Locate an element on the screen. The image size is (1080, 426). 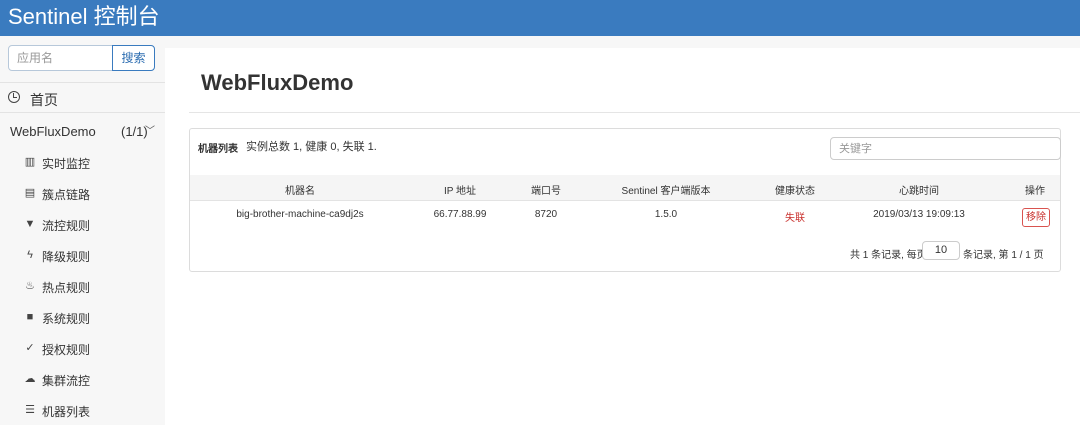
sidebar-item-degrade-rules: ϟ 降级规则 is located at coordinates (82, 256).